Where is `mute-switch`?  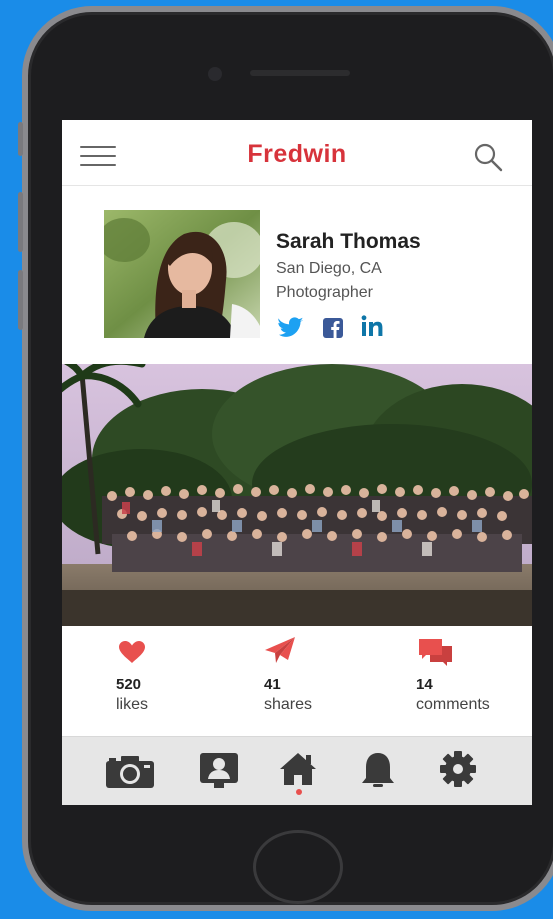
mute-switch is located at coordinates (20, 139).